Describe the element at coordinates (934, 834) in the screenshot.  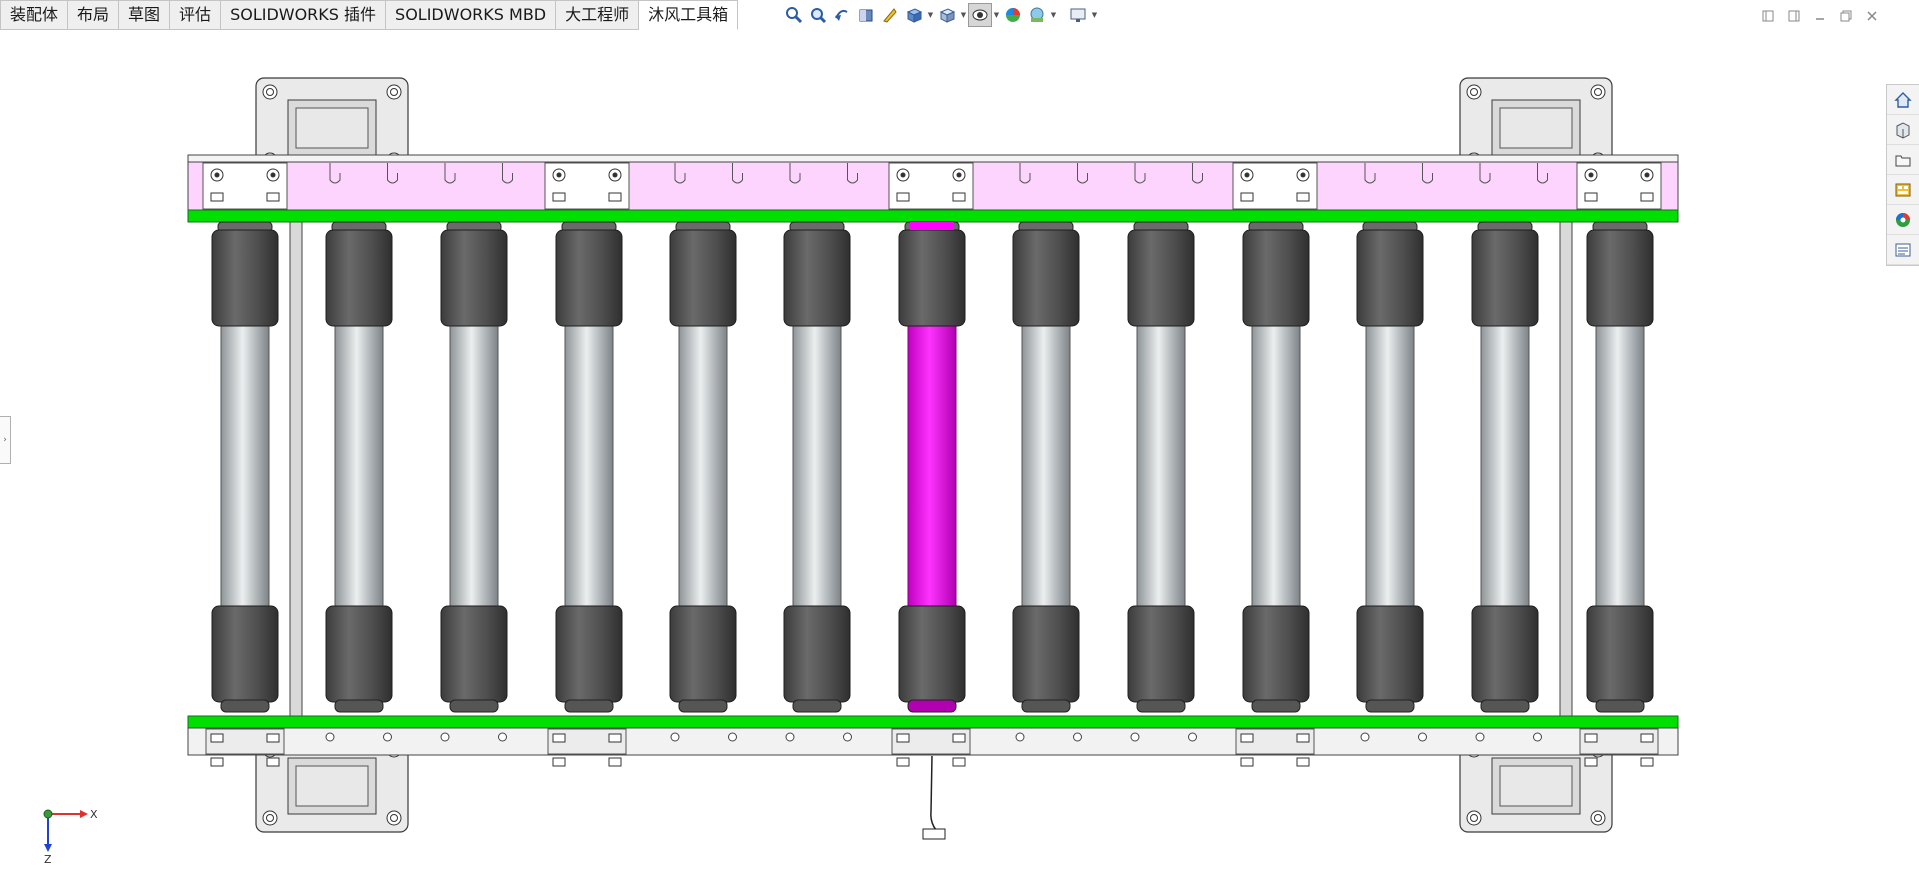
I see `sensor-connector` at that location.